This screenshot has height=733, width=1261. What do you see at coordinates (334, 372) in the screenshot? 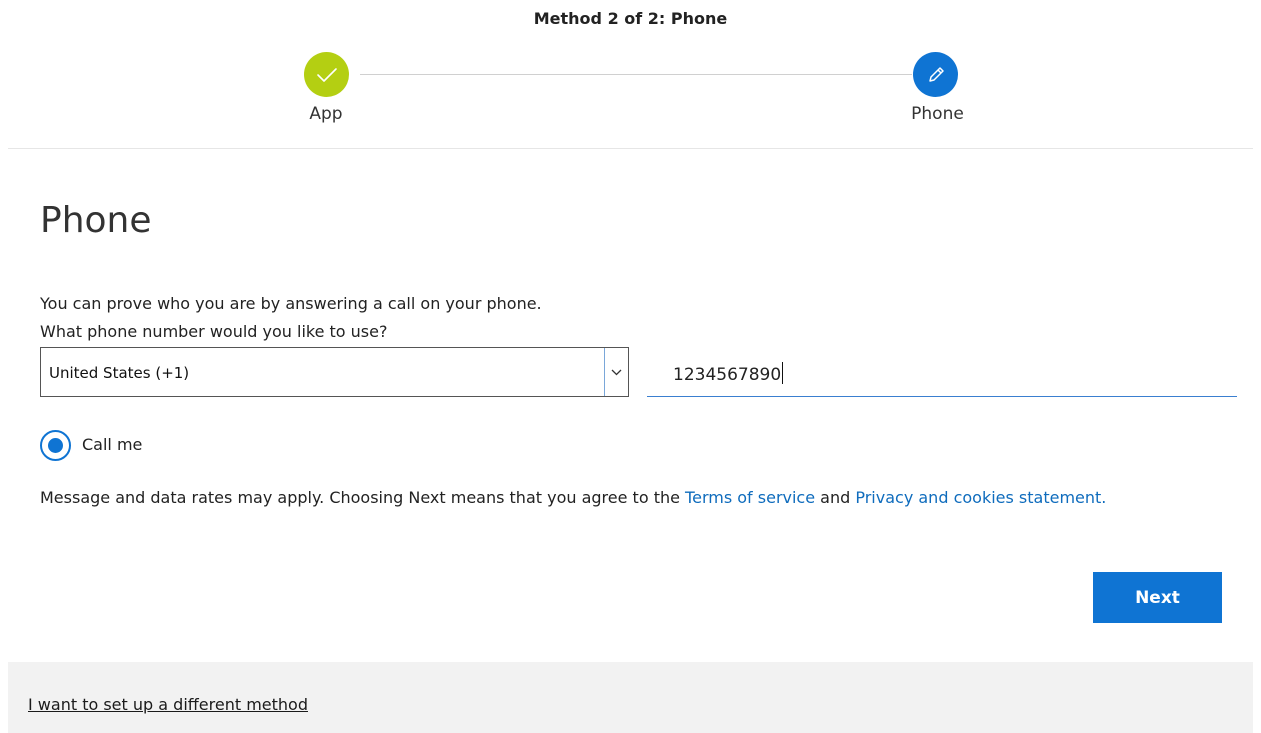
I see `country-code-select: United States (+1)` at bounding box center [334, 372].